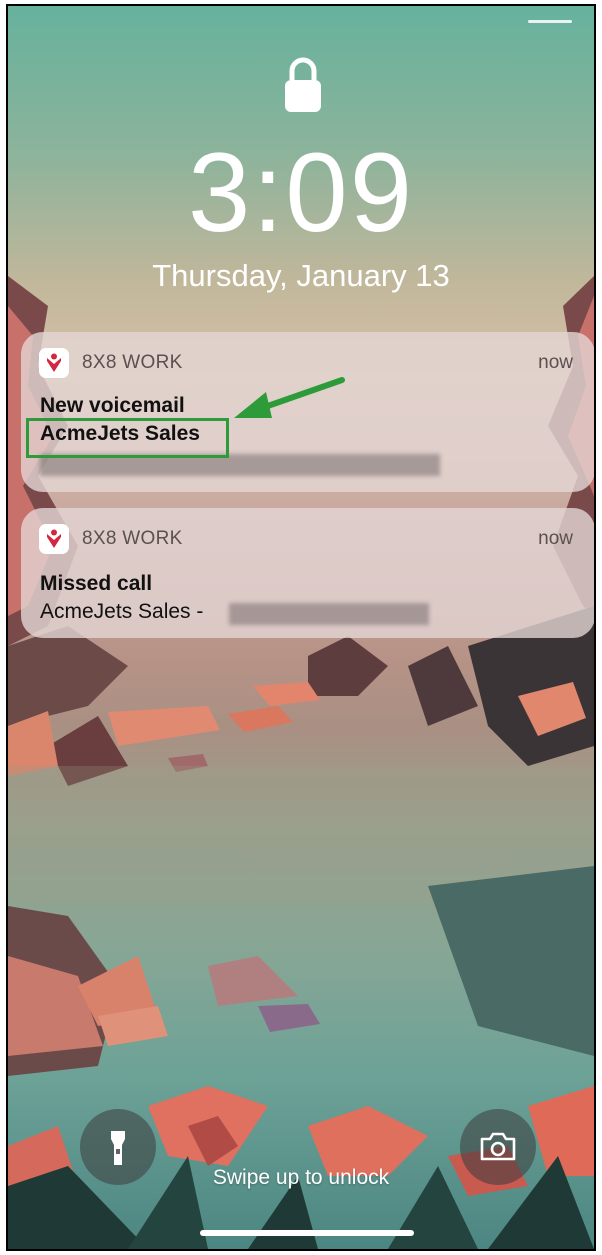  Describe the element at coordinates (122, 611) in the screenshot. I see `notification-body: AcmeJets Sales -` at that location.